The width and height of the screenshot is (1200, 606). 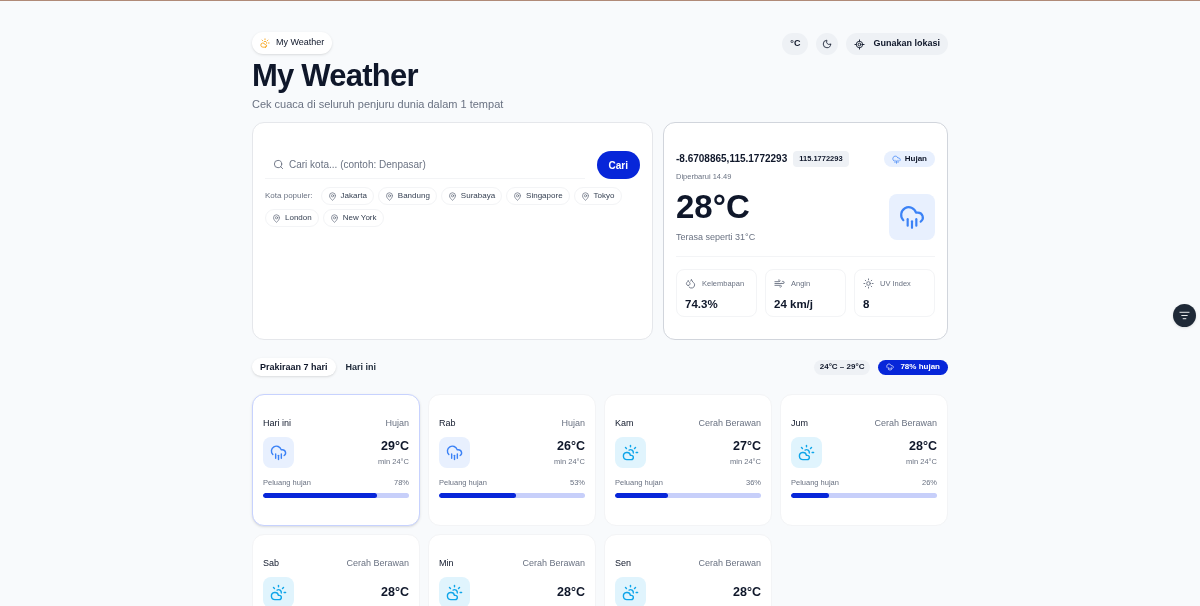 What do you see at coordinates (512, 570) in the screenshot?
I see `forecast-card: Min Cerah Berawan 28°C` at bounding box center [512, 570].